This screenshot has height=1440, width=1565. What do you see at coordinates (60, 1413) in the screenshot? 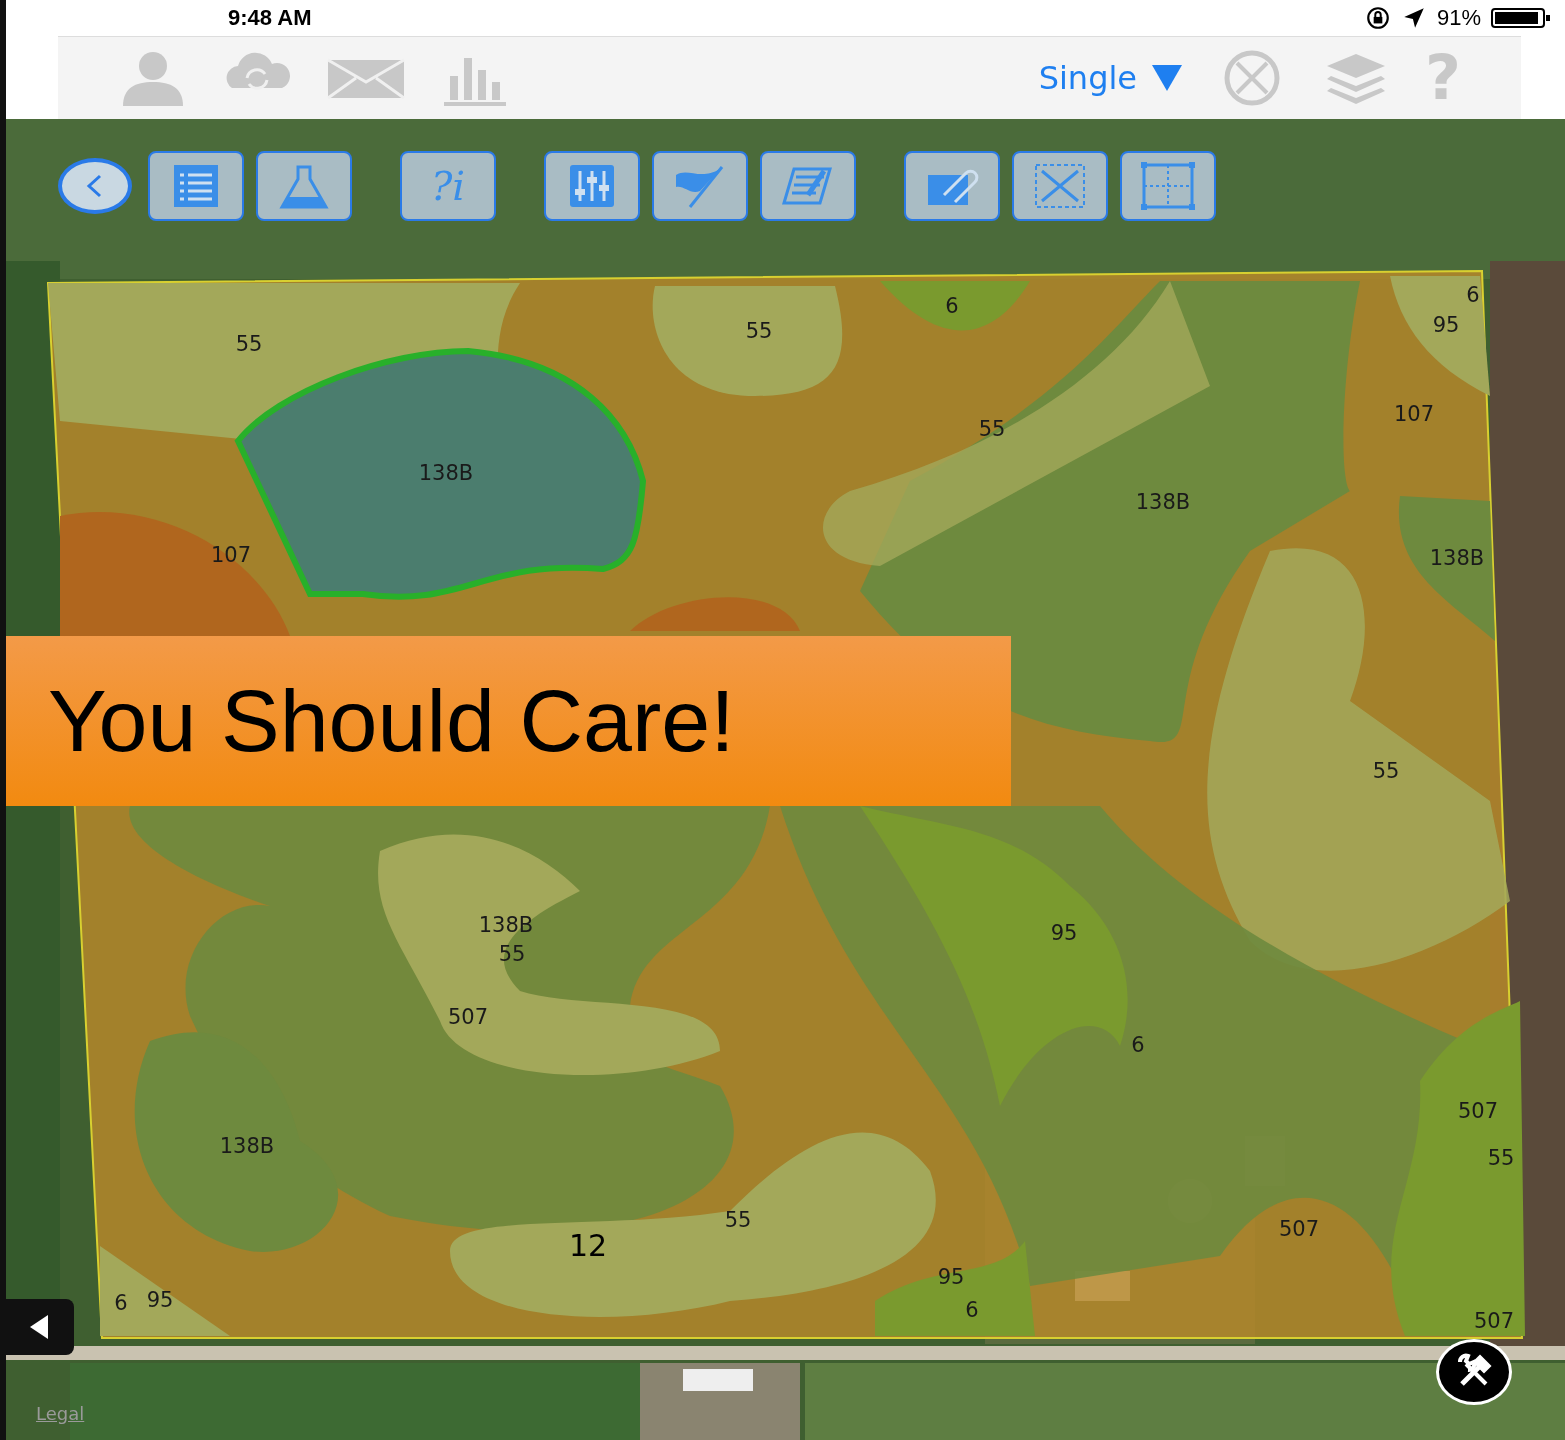
I see `legal-link: Legal` at bounding box center [60, 1413].